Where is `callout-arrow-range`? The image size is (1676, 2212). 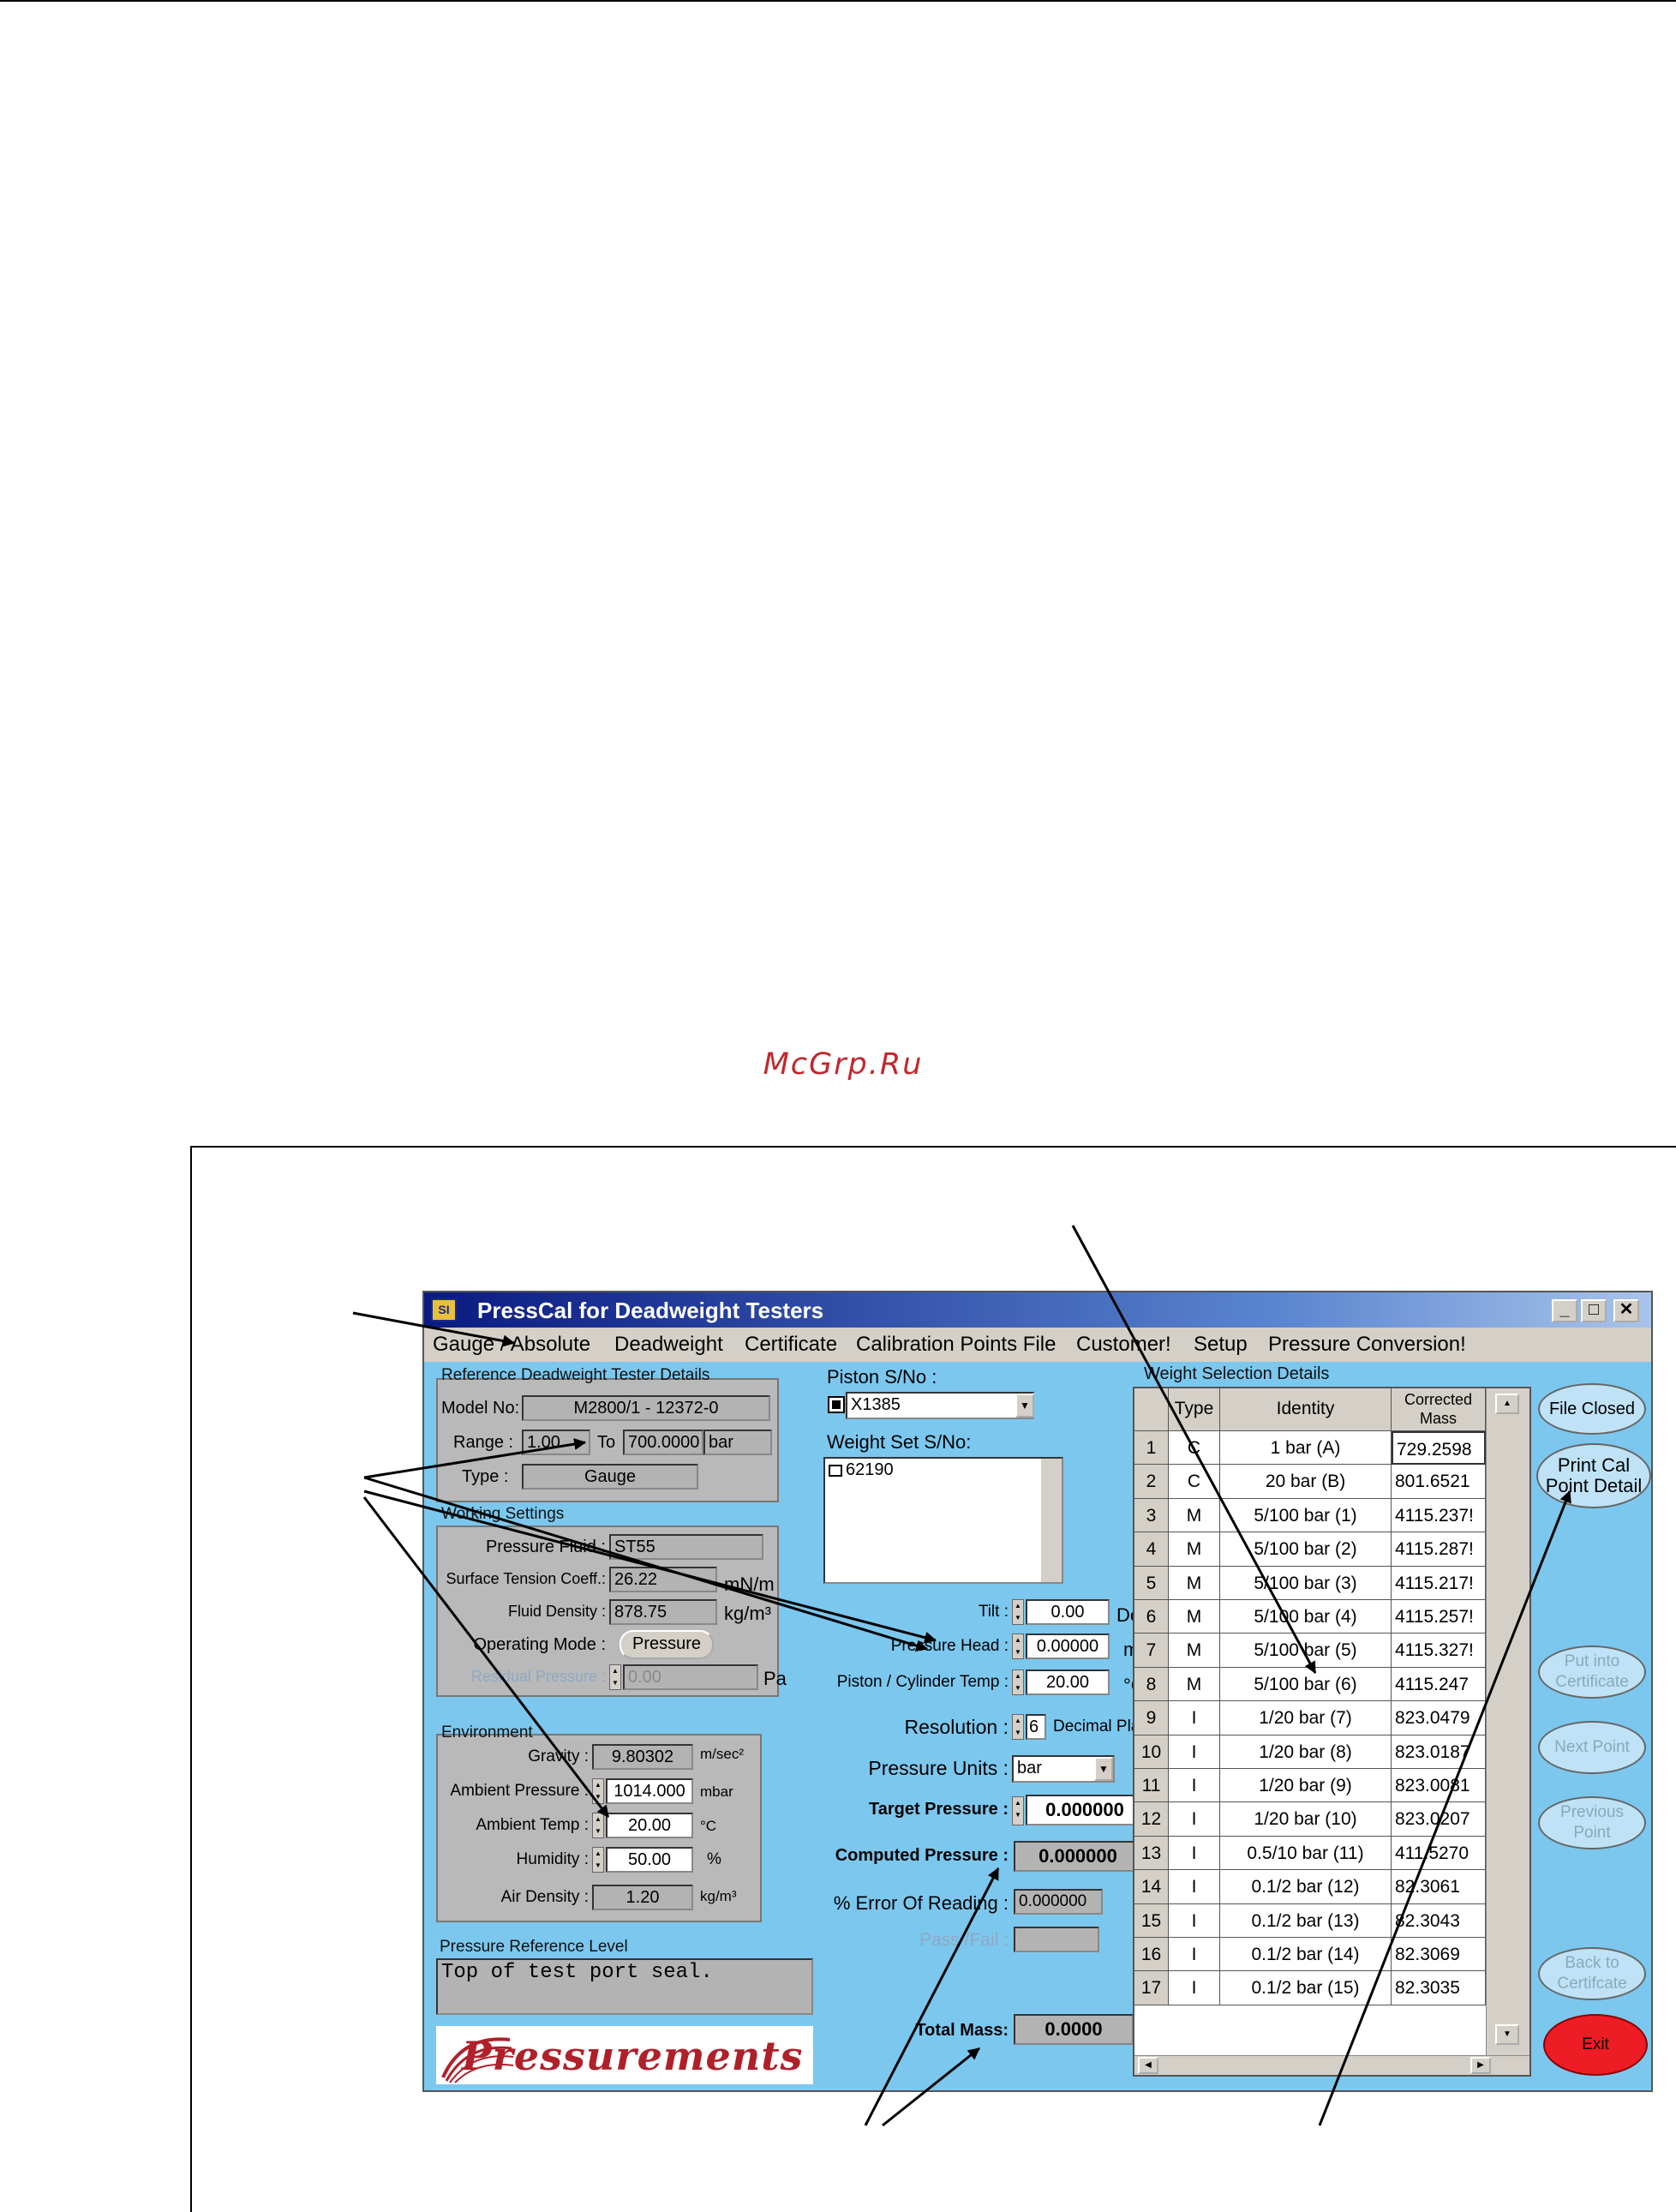 callout-arrow-range is located at coordinates (475, 1459).